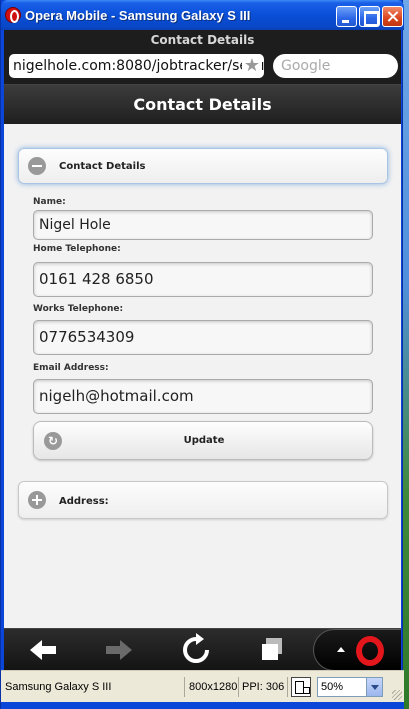  I want to click on update-button: ↻ Update, so click(203, 440).